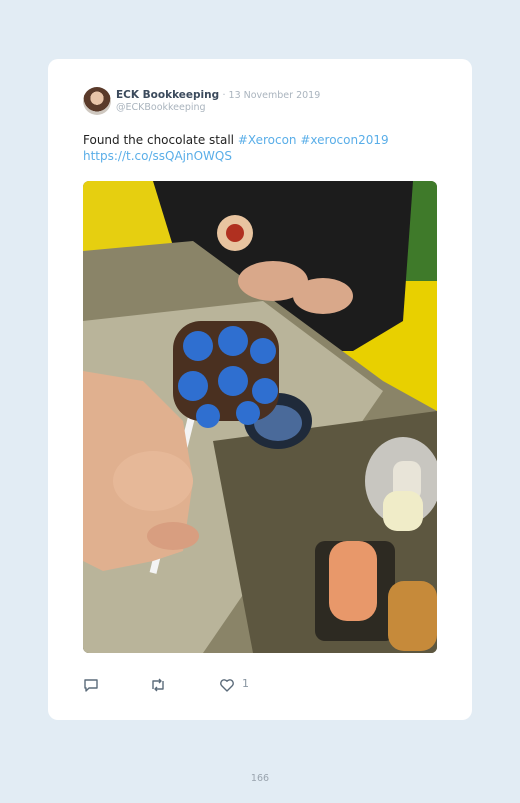  I want to click on author-name: ECK Bookkeeping, so click(167, 95).